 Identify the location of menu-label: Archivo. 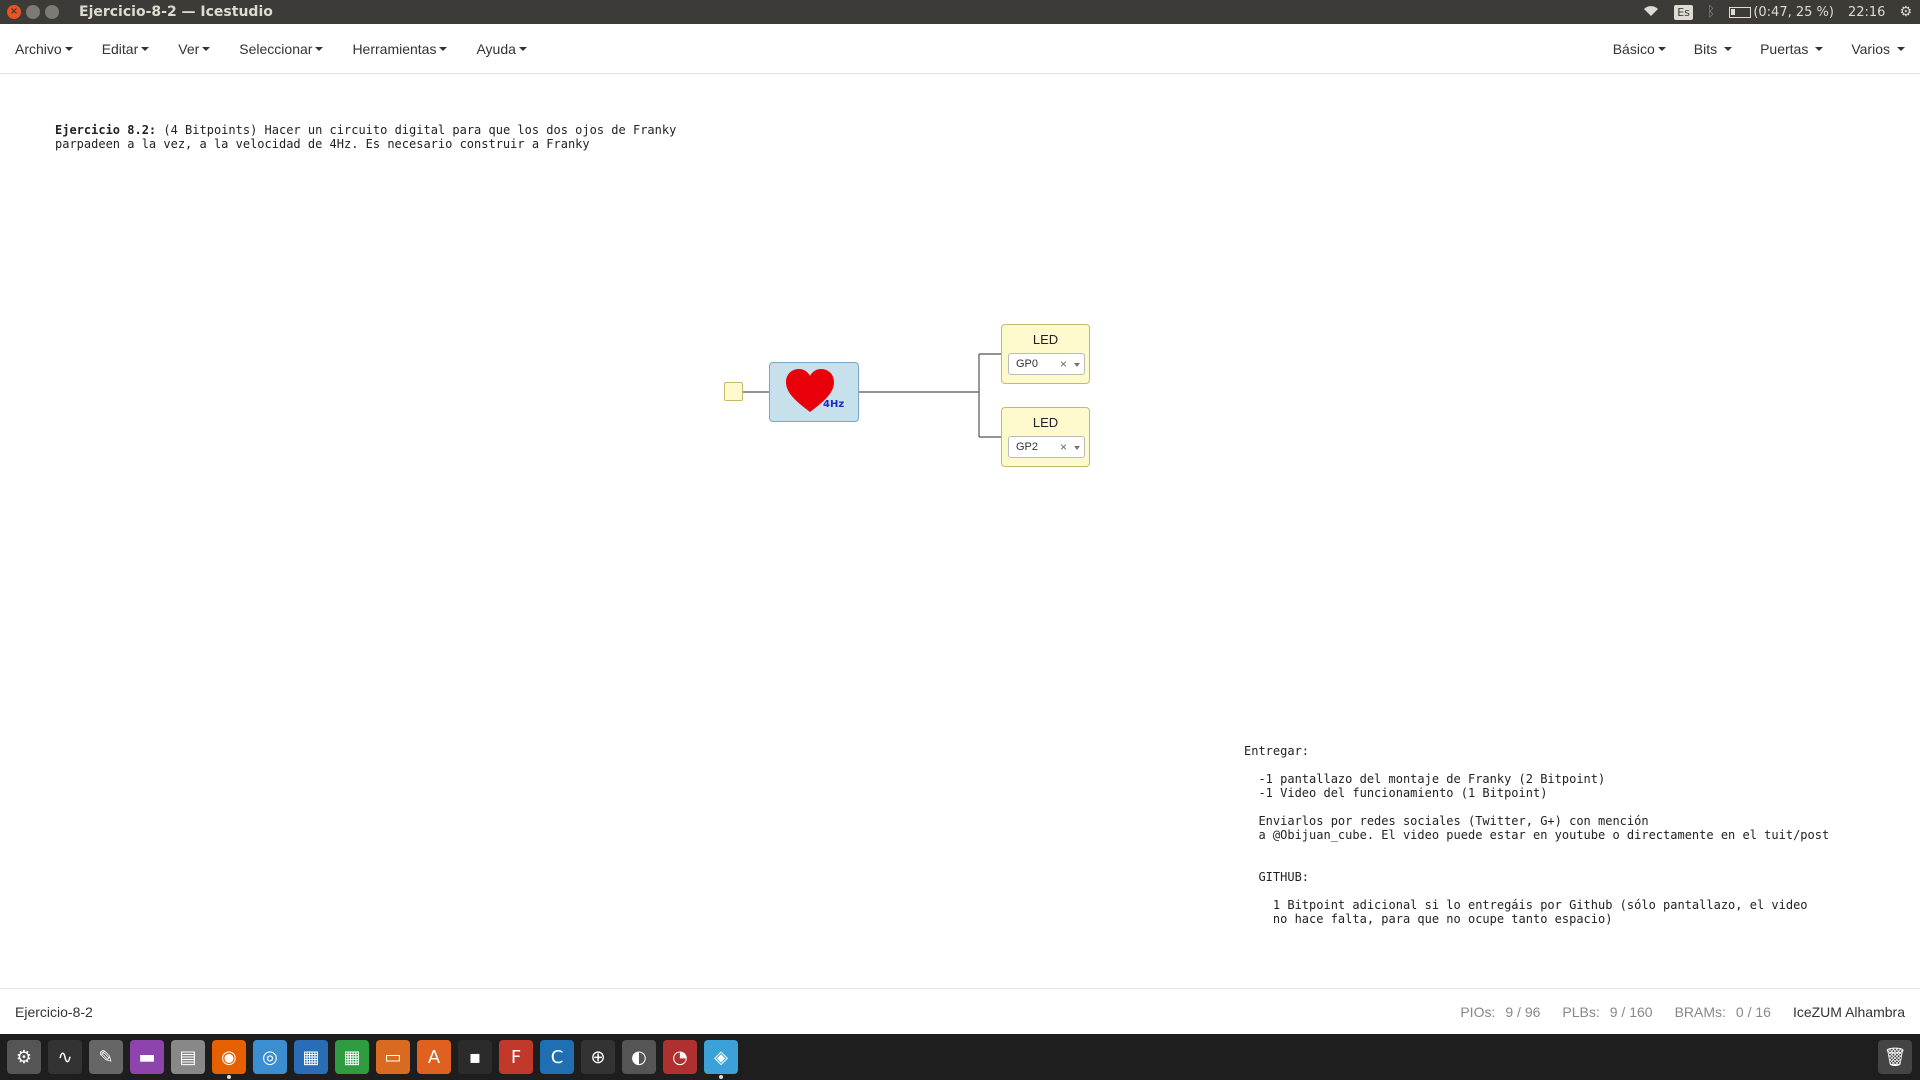
(38, 48).